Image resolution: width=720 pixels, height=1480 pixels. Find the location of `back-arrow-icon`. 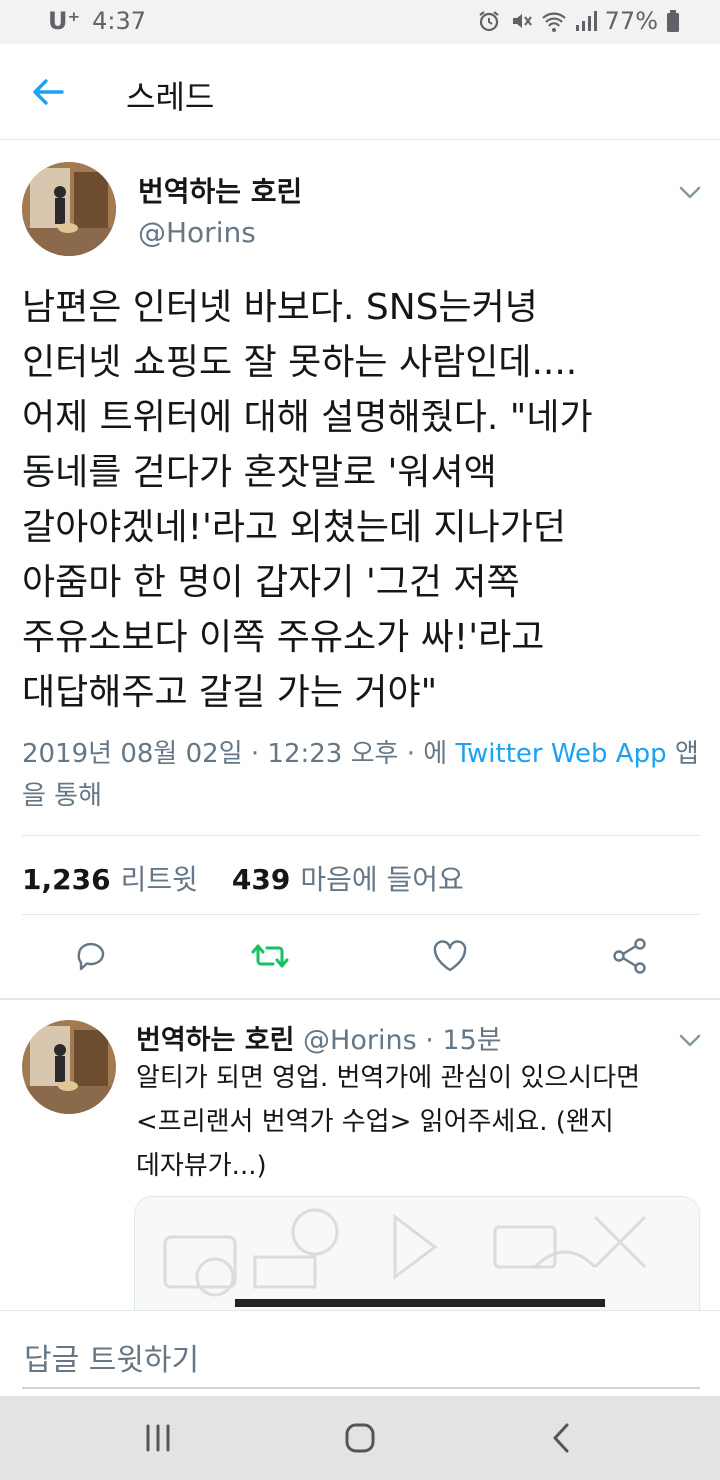

back-arrow-icon is located at coordinates (48, 92).